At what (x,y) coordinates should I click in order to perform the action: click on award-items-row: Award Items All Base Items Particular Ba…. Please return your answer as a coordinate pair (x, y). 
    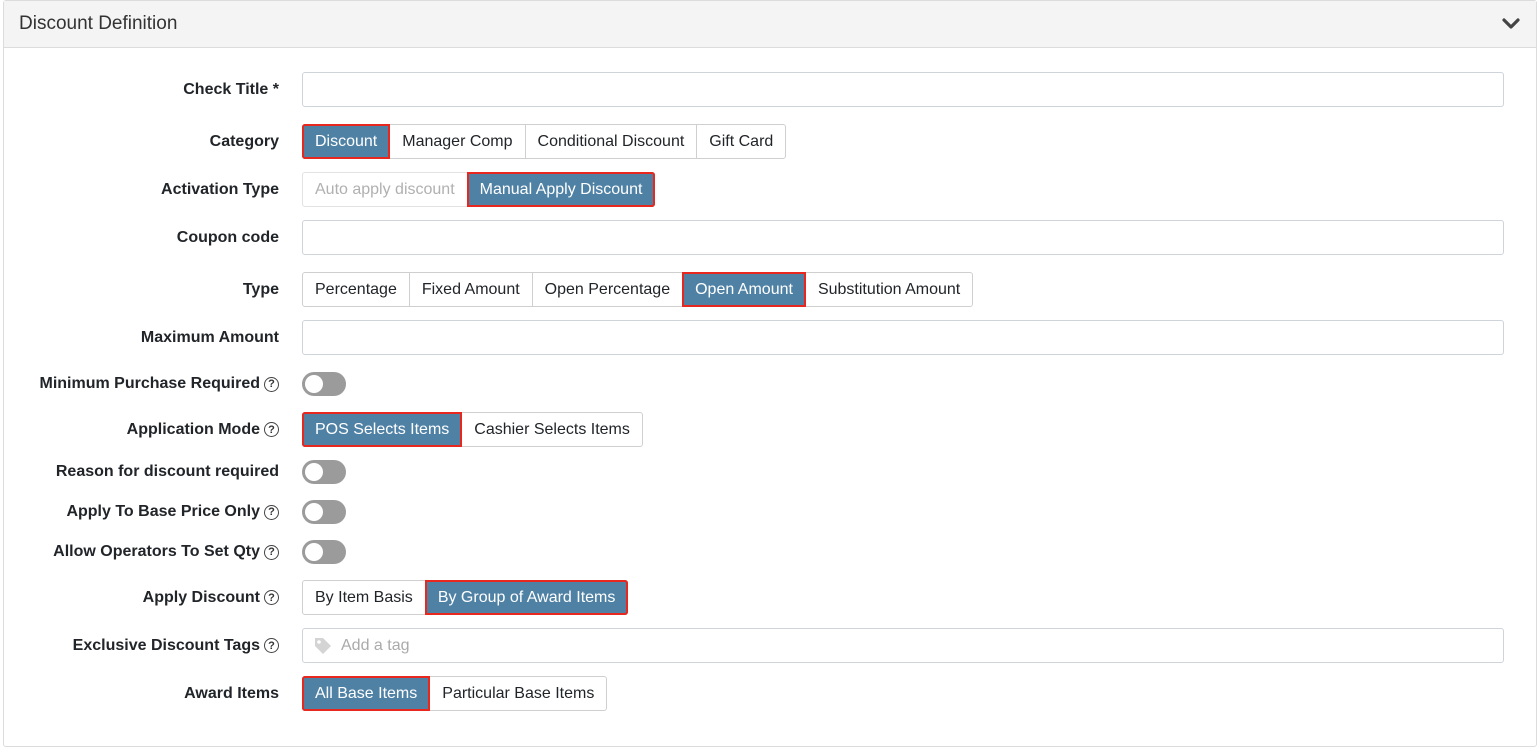
    Looking at the image, I should click on (771, 693).